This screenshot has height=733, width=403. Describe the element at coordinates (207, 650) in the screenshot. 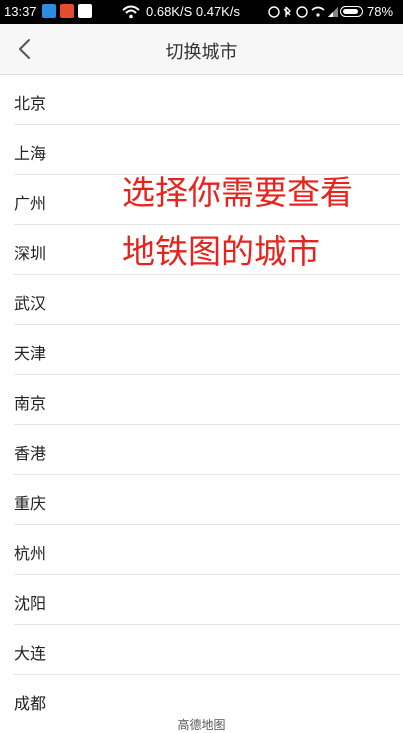

I see `city-row: 大连` at that location.